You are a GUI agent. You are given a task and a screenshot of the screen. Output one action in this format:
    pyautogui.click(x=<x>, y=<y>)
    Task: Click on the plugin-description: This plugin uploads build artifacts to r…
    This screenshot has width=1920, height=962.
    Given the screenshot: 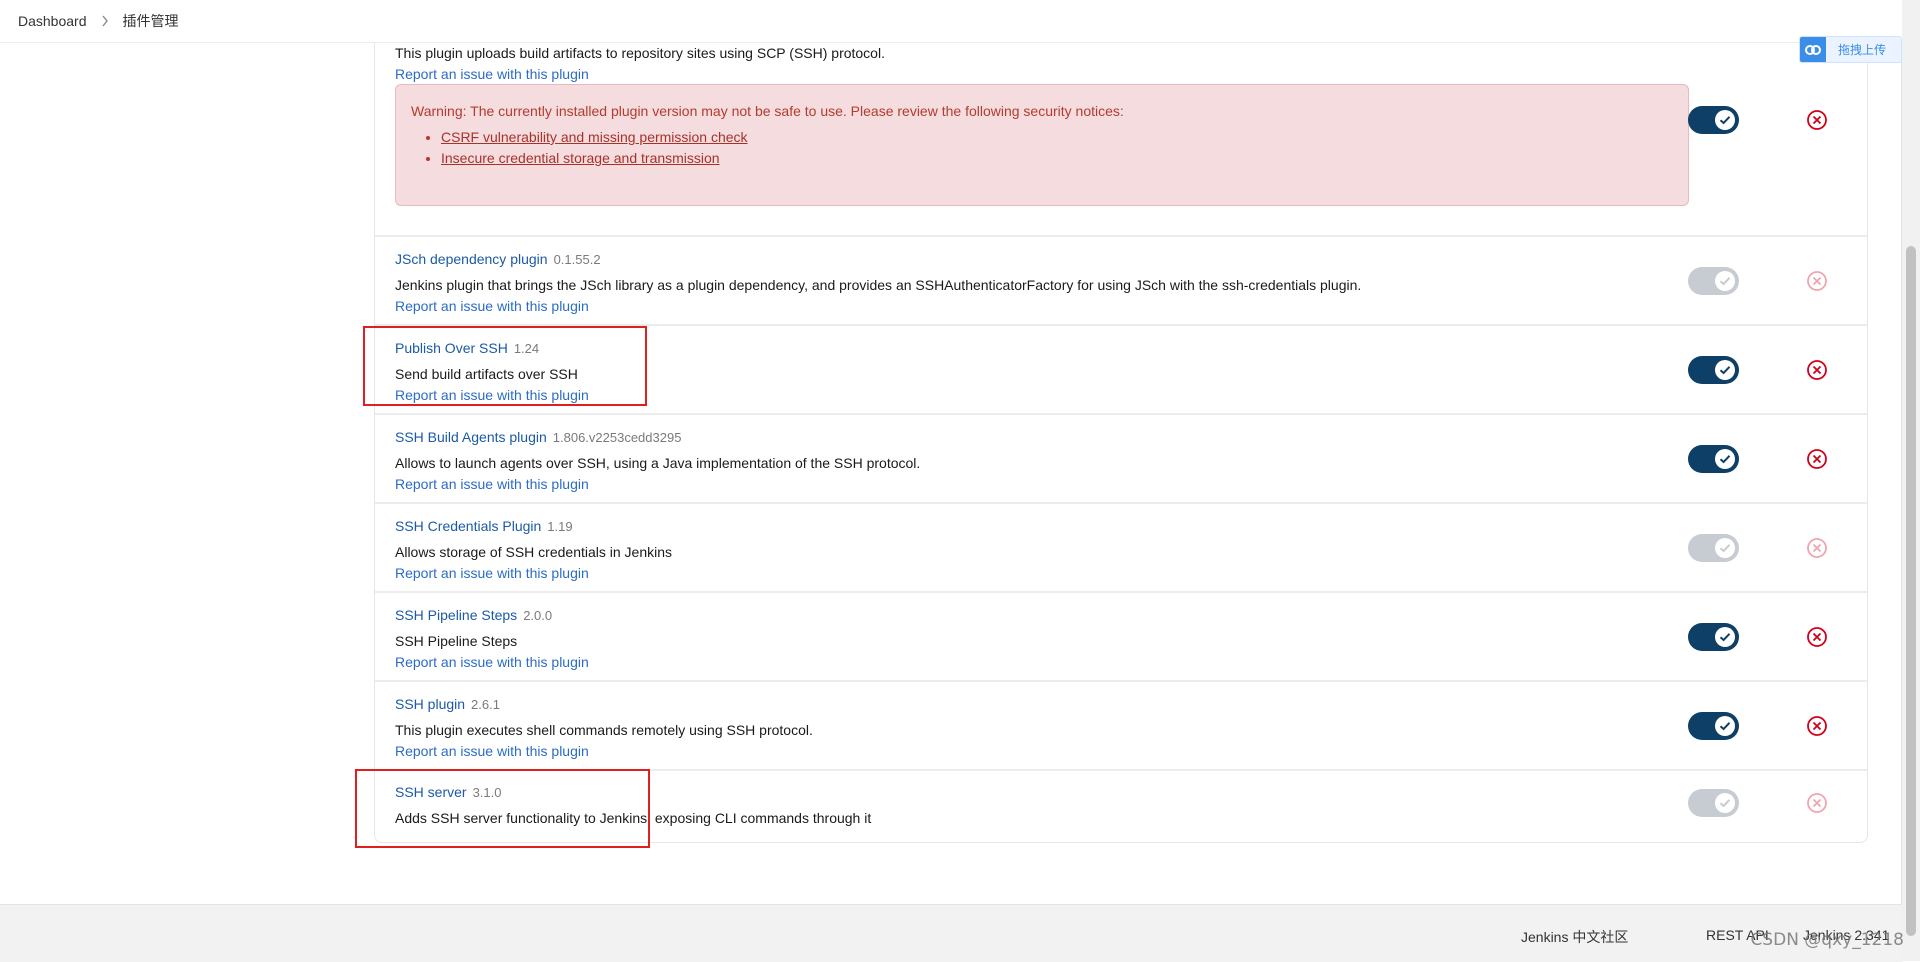 What is the action you would take?
    pyautogui.click(x=640, y=53)
    